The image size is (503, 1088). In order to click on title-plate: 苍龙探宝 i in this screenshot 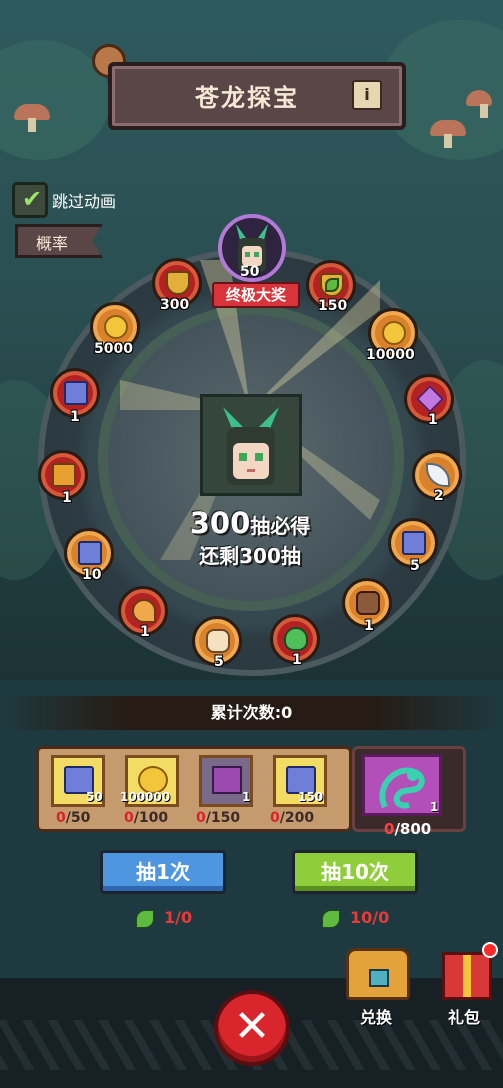, I will do `click(257, 96)`.